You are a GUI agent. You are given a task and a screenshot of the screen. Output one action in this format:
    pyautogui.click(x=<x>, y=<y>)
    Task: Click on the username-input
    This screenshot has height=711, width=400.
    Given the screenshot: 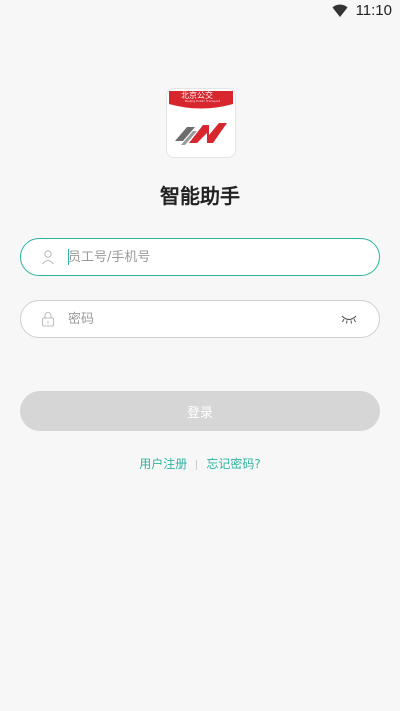 What is the action you would take?
    pyautogui.click(x=193, y=257)
    